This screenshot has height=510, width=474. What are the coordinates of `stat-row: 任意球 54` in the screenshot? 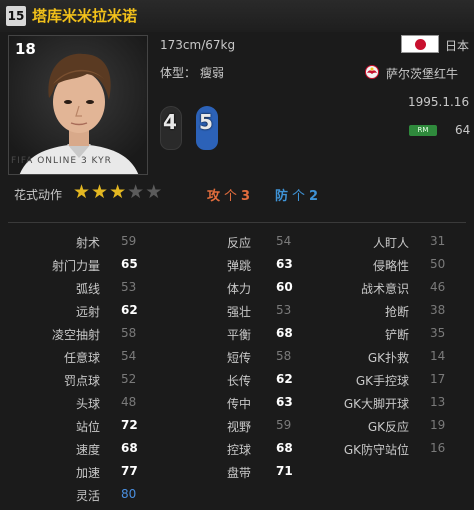 It's located at (75, 360).